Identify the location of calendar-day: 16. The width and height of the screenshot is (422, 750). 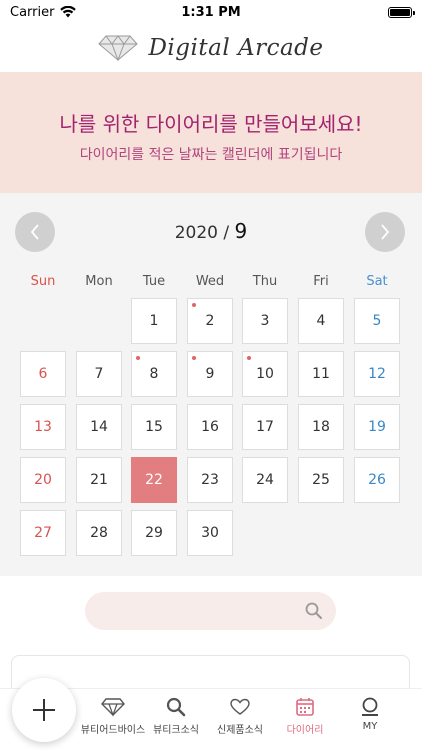
(210, 427).